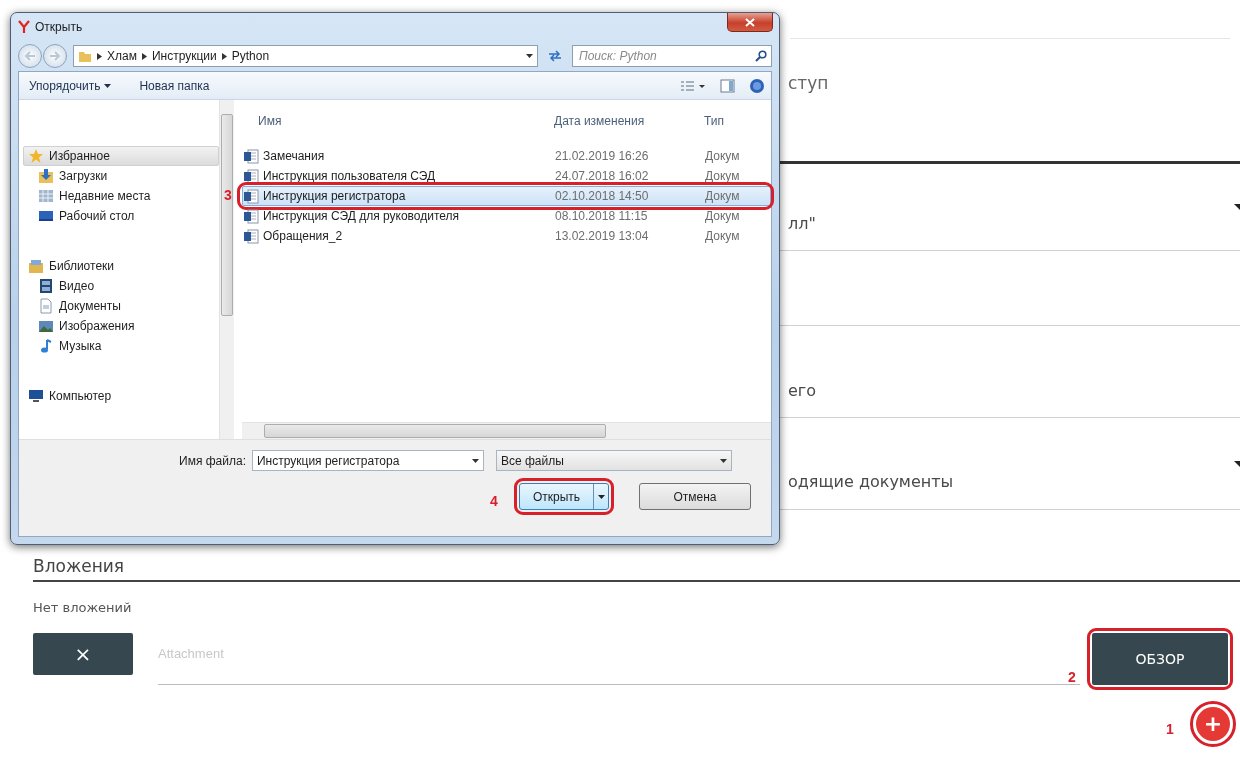  What do you see at coordinates (761, 56) in the screenshot?
I see `search-icon` at bounding box center [761, 56].